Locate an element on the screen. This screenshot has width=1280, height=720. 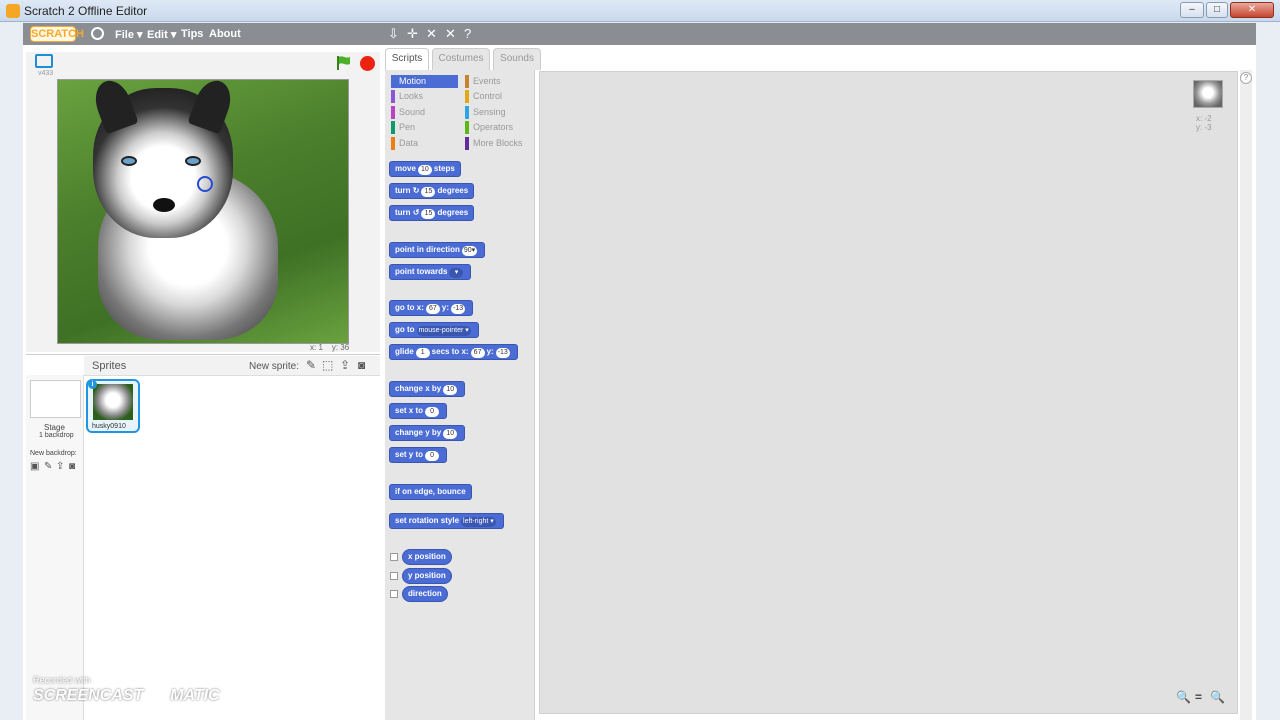
screencast-watermark: Recorded with SCREENCAST MATIC is located at coordinates (126, 690).